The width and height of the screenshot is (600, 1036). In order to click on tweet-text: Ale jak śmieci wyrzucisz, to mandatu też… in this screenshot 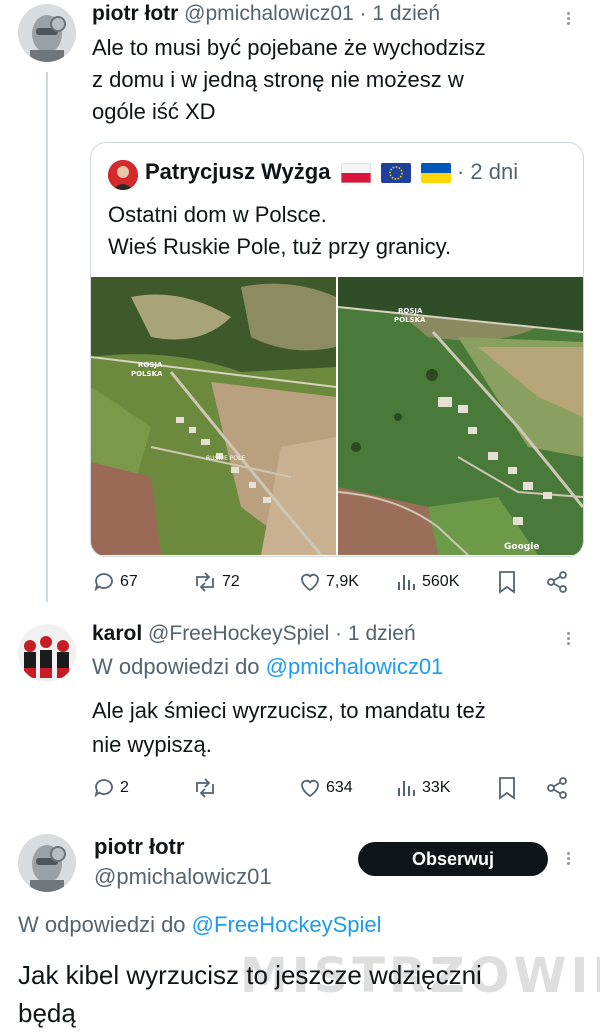, I will do `click(289, 728)`.